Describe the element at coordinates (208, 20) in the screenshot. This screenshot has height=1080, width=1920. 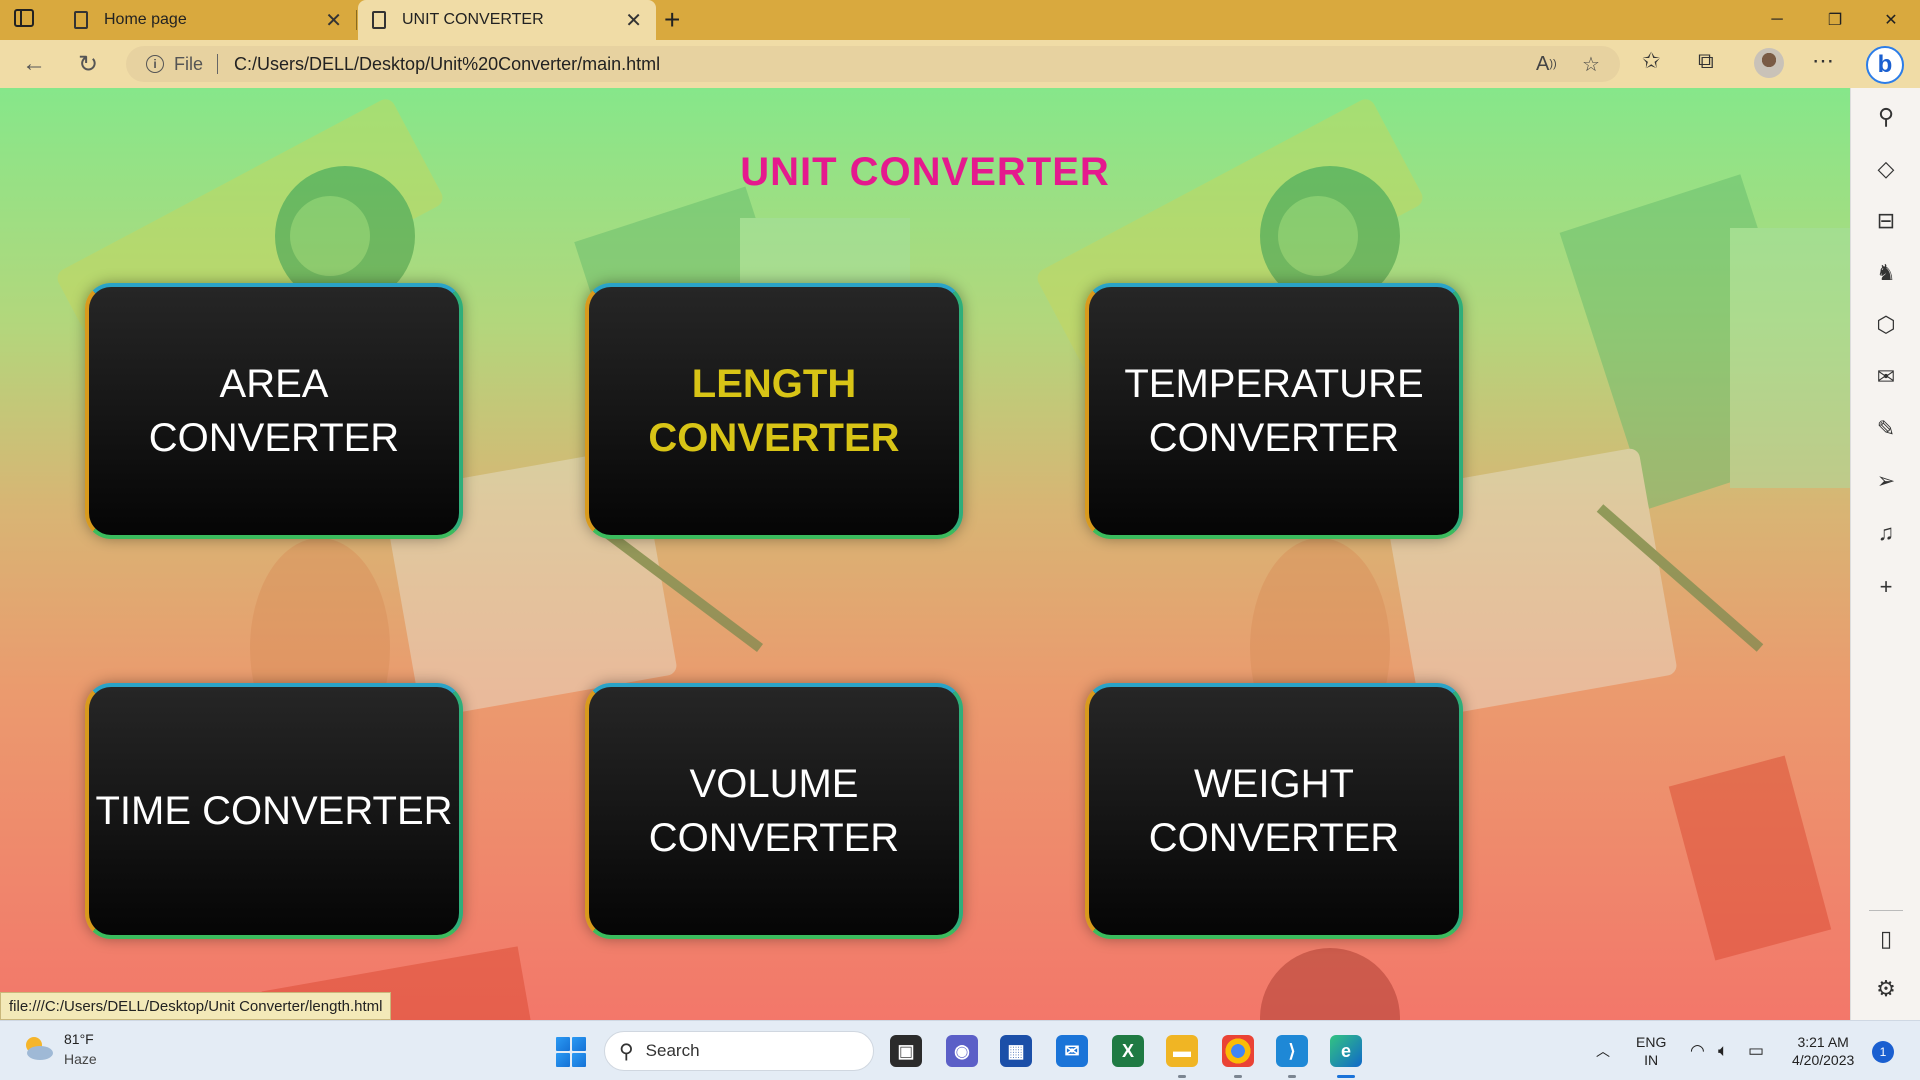
I see `tab-home-page: Home page ✕` at that location.